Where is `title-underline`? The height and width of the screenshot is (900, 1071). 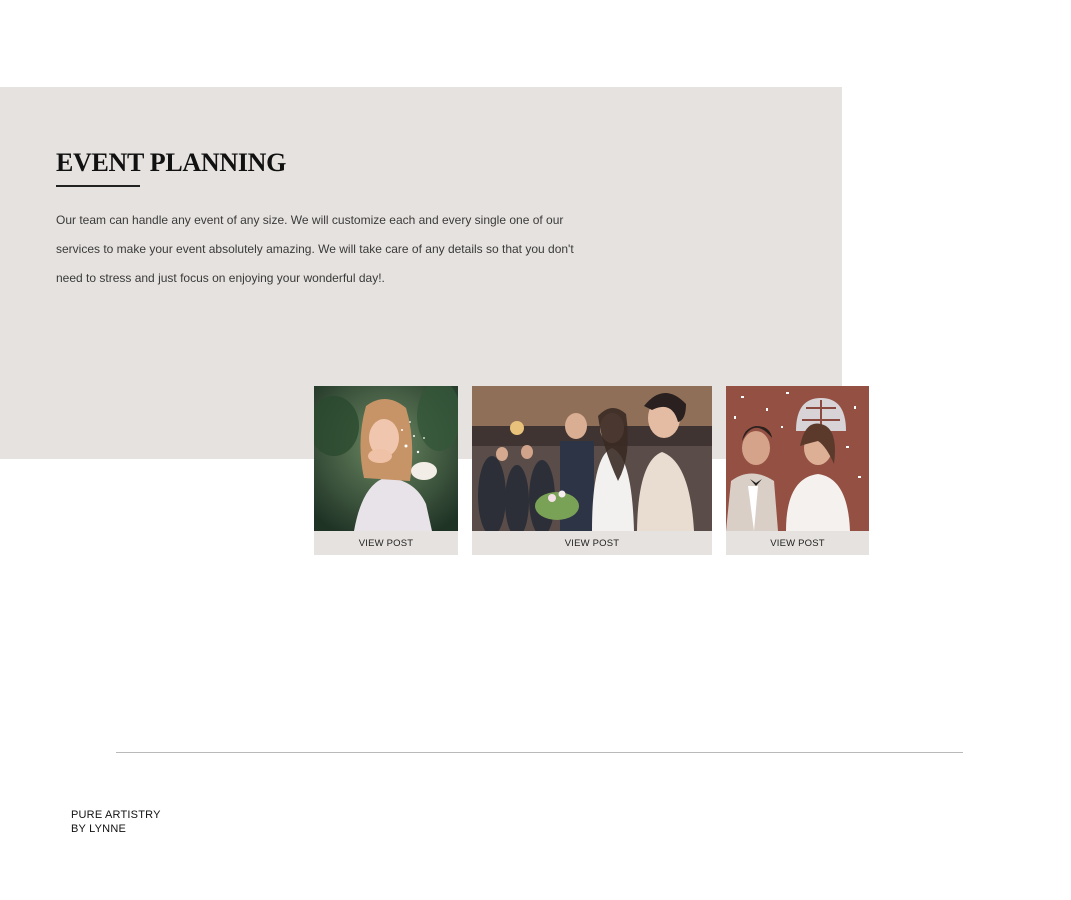
title-underline is located at coordinates (98, 186).